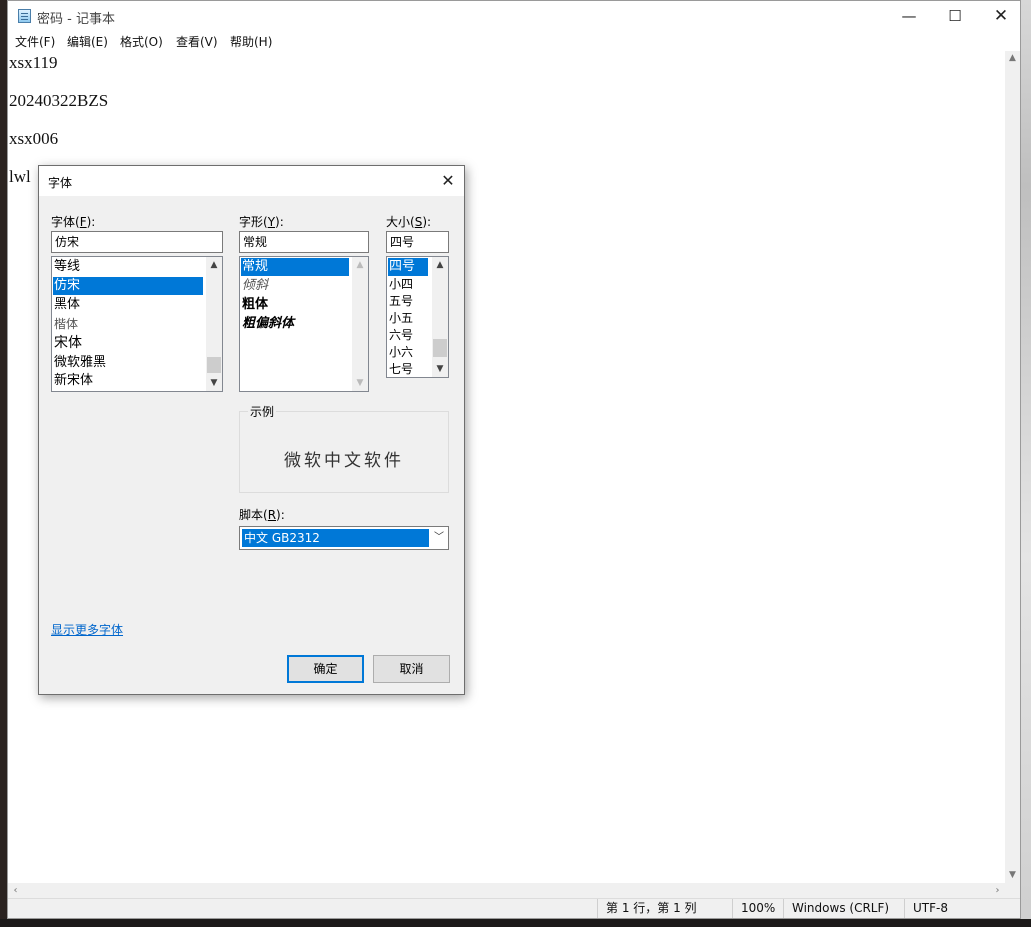  Describe the element at coordinates (1012, 467) in the screenshot. I see `vertical-scrollbar: ▲ ▼` at that location.